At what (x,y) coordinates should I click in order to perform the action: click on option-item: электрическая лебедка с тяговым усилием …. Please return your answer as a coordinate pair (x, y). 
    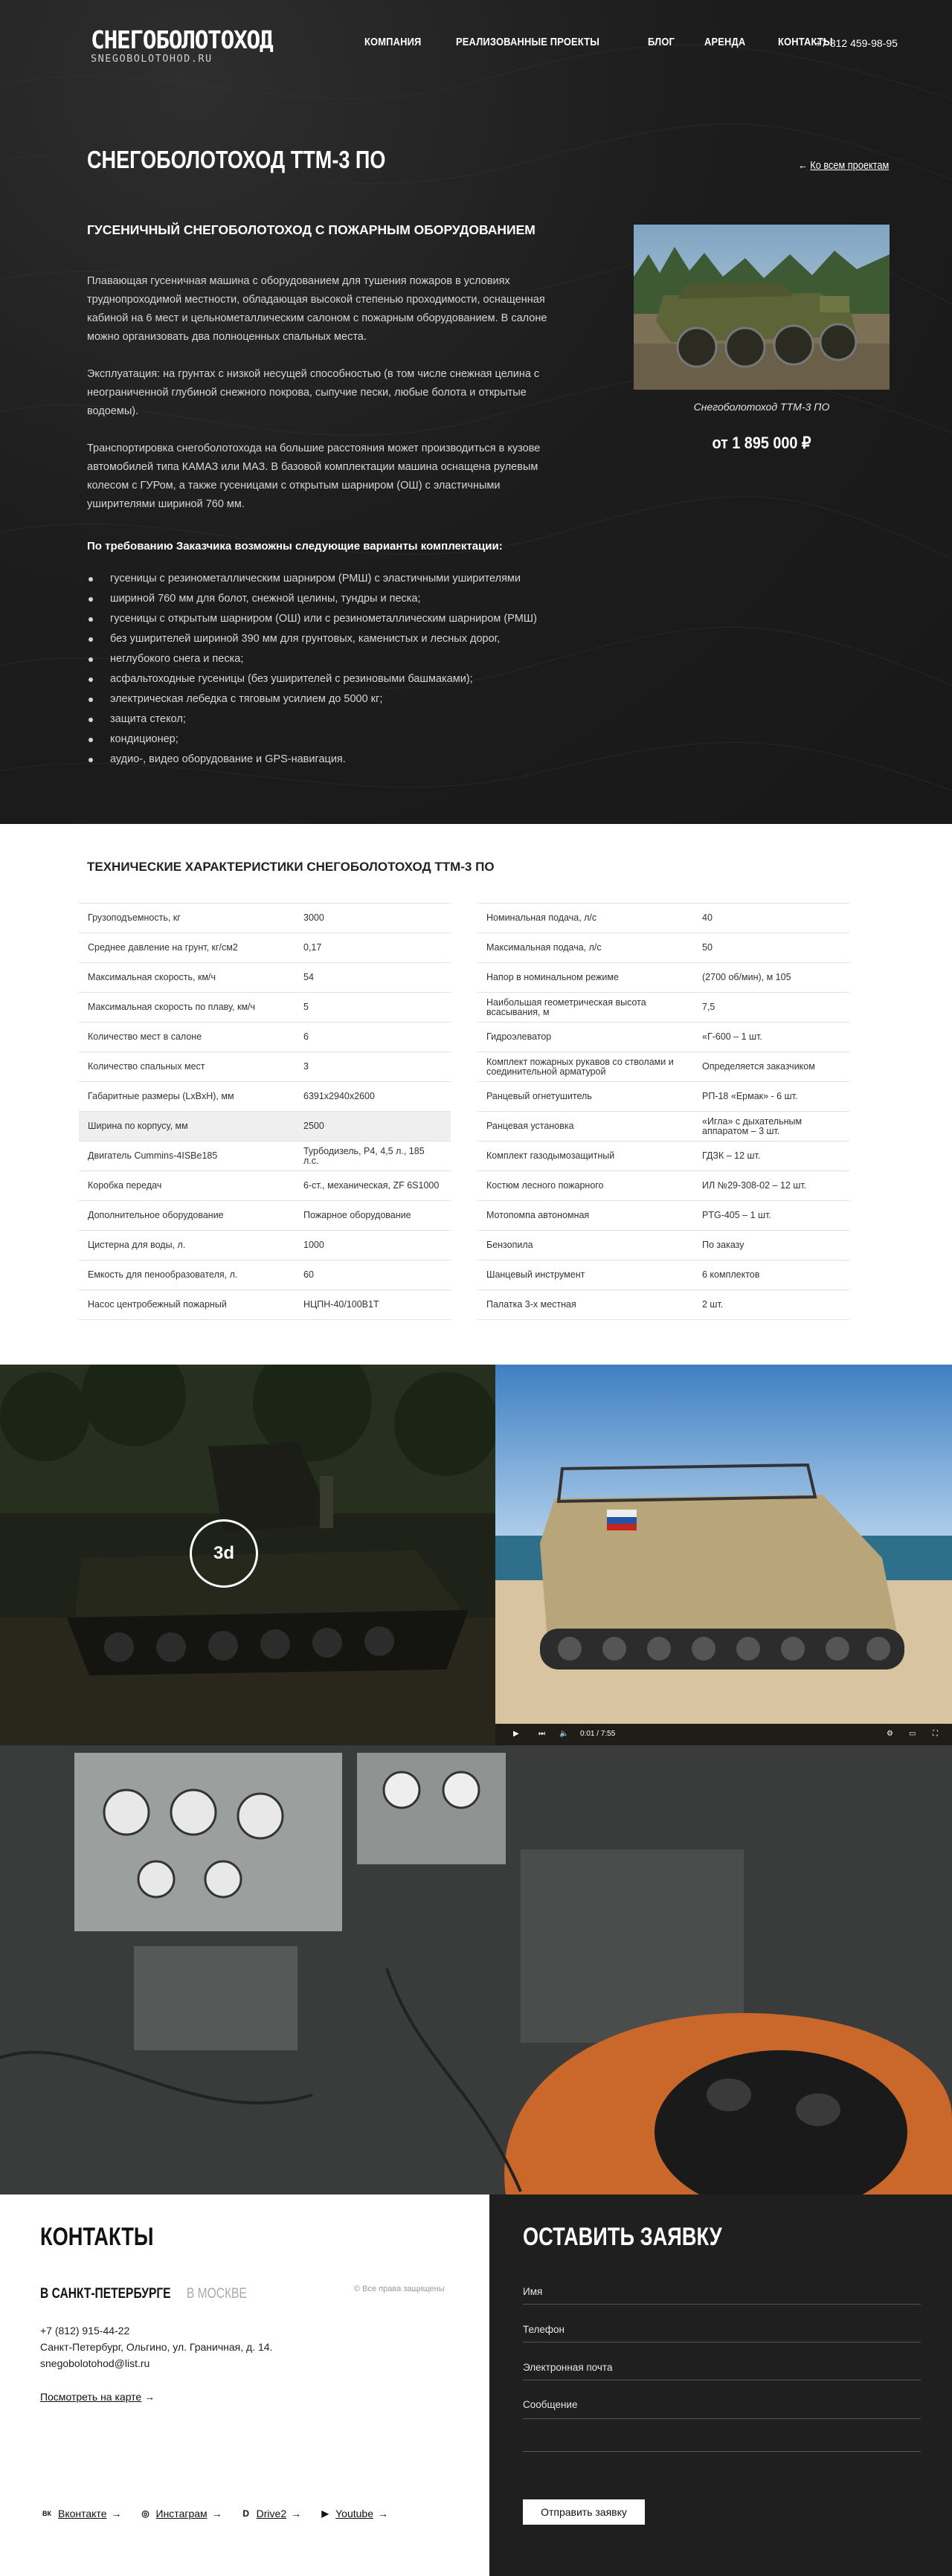
    Looking at the image, I should click on (312, 699).